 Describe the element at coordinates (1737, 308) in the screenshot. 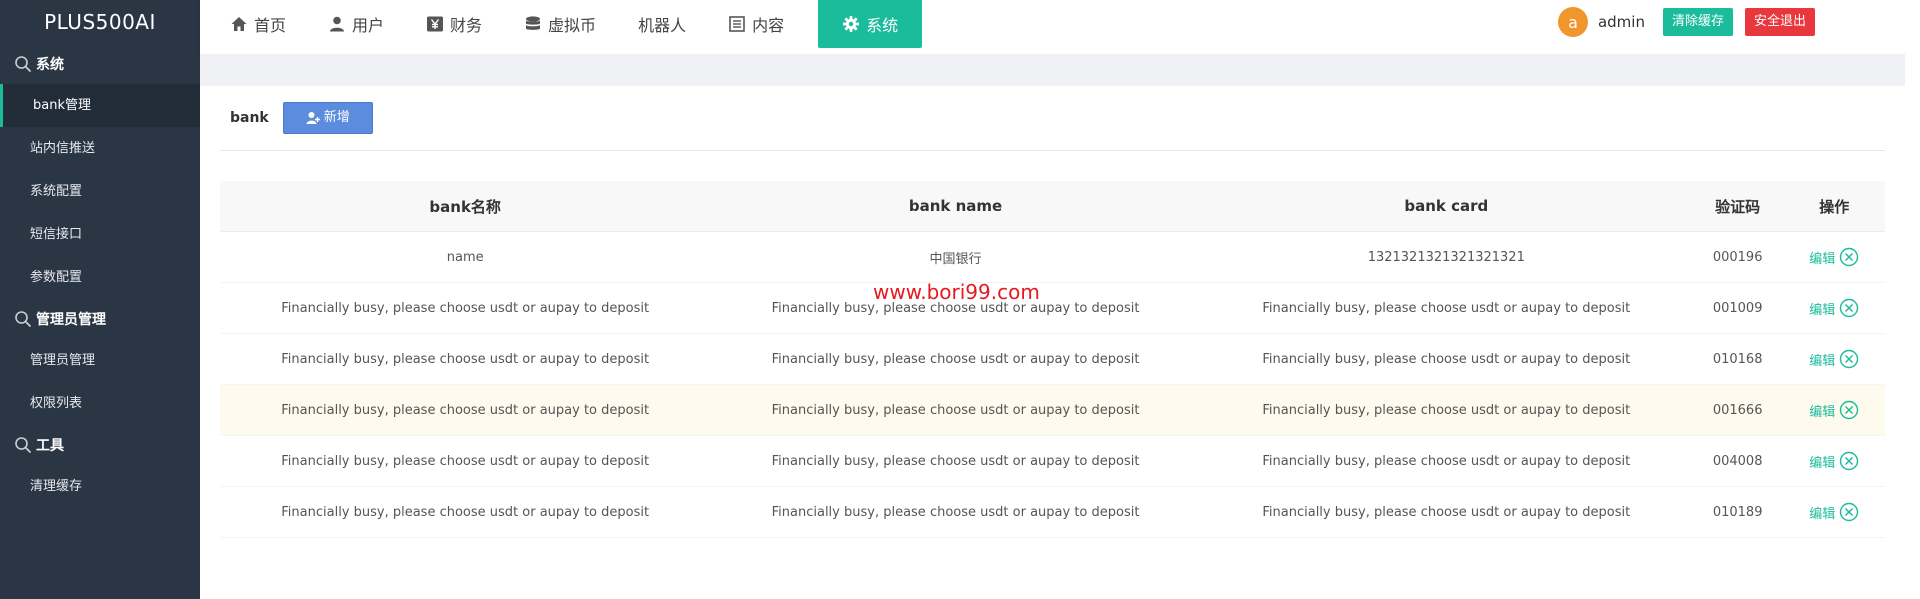

I see `cell-code: 001009` at that location.